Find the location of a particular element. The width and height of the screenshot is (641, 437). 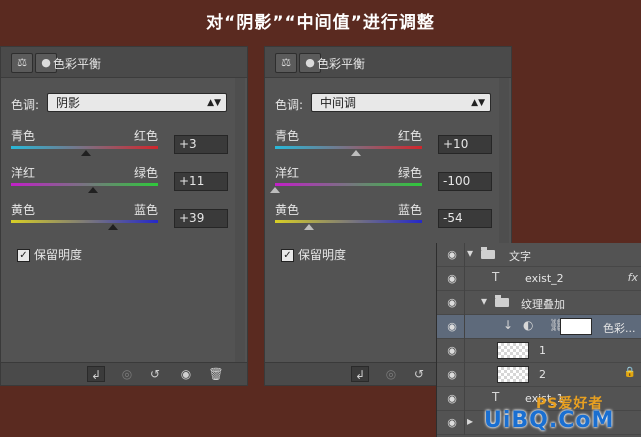

slider-value-field: -54 is located at coordinates (465, 218).